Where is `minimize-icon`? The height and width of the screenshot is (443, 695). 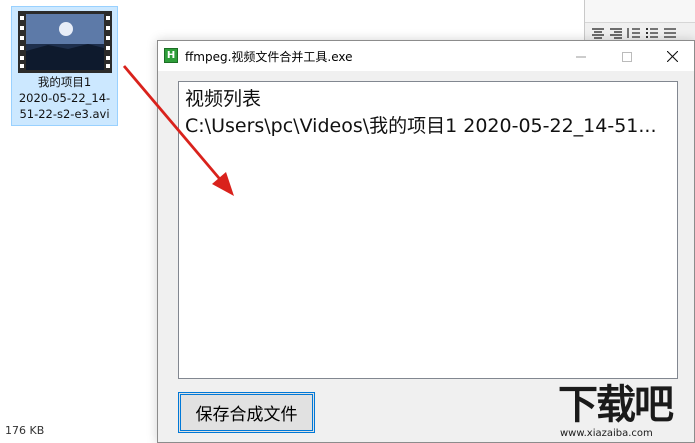 minimize-icon is located at coordinates (581, 56).